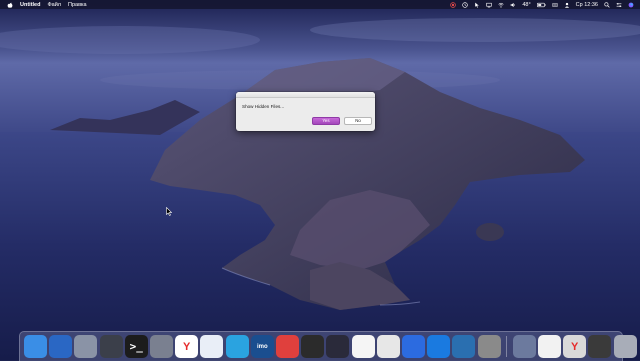  I want to click on menubar-clock: Ср 12:36, so click(587, 5).